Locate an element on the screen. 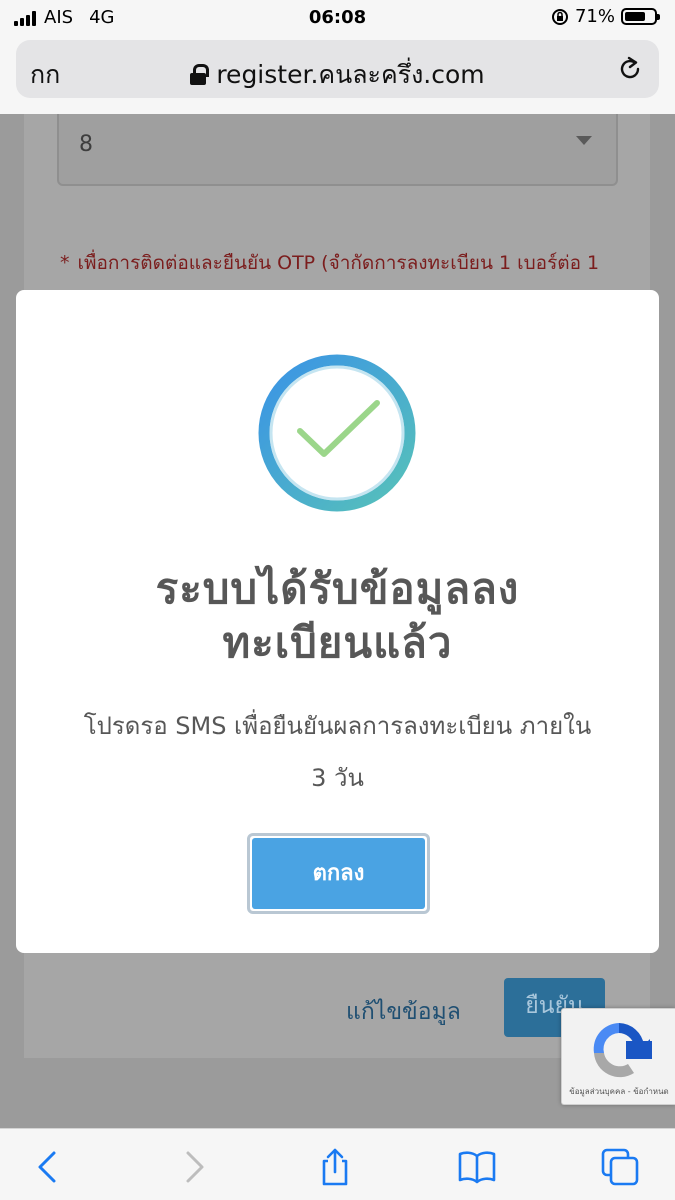 Image resolution: width=675 pixels, height=1200 pixels. modal-title-line2: ทะเบียนแล้ว is located at coordinates (337, 642).